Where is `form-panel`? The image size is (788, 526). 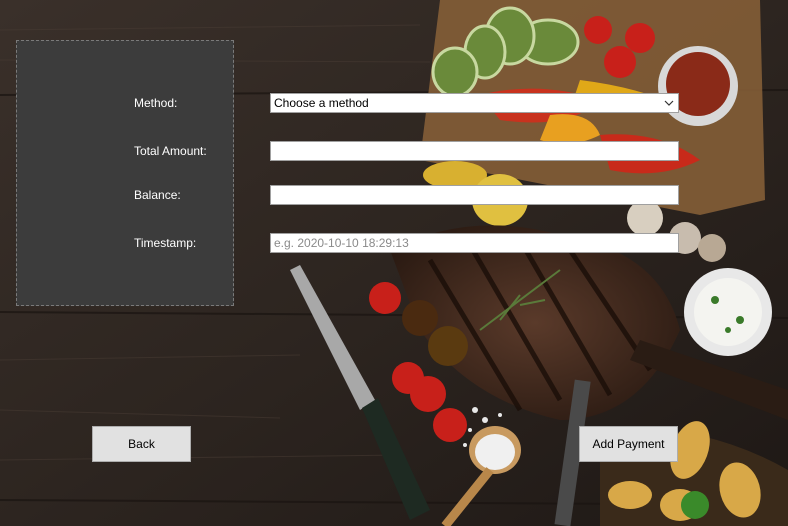 form-panel is located at coordinates (125, 173).